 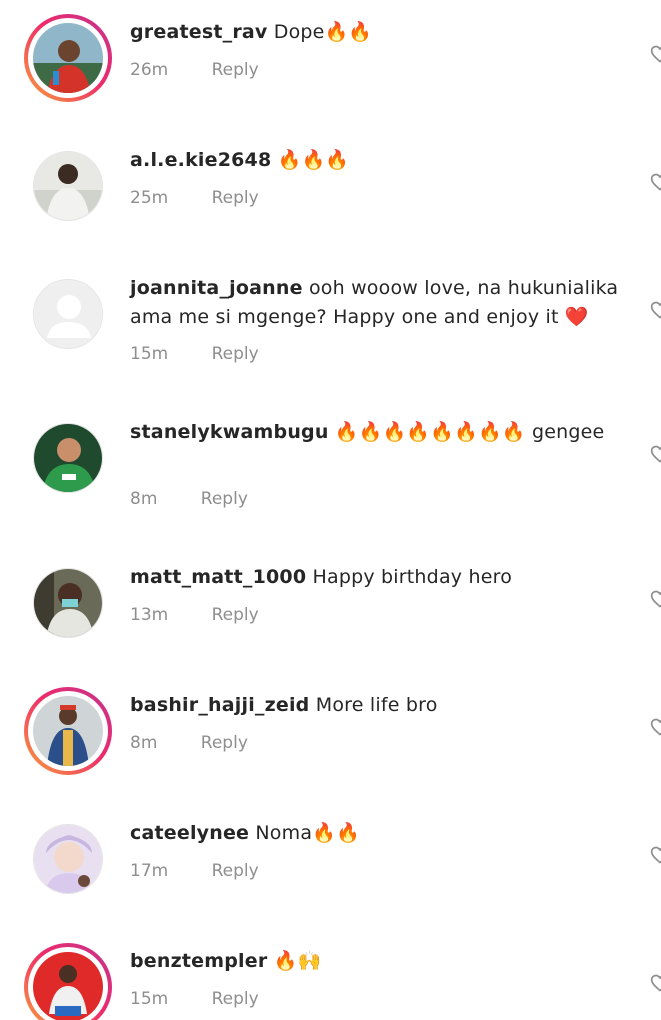 What do you see at coordinates (216, 288) in the screenshot?
I see `comment-username: joannita_joanne` at bounding box center [216, 288].